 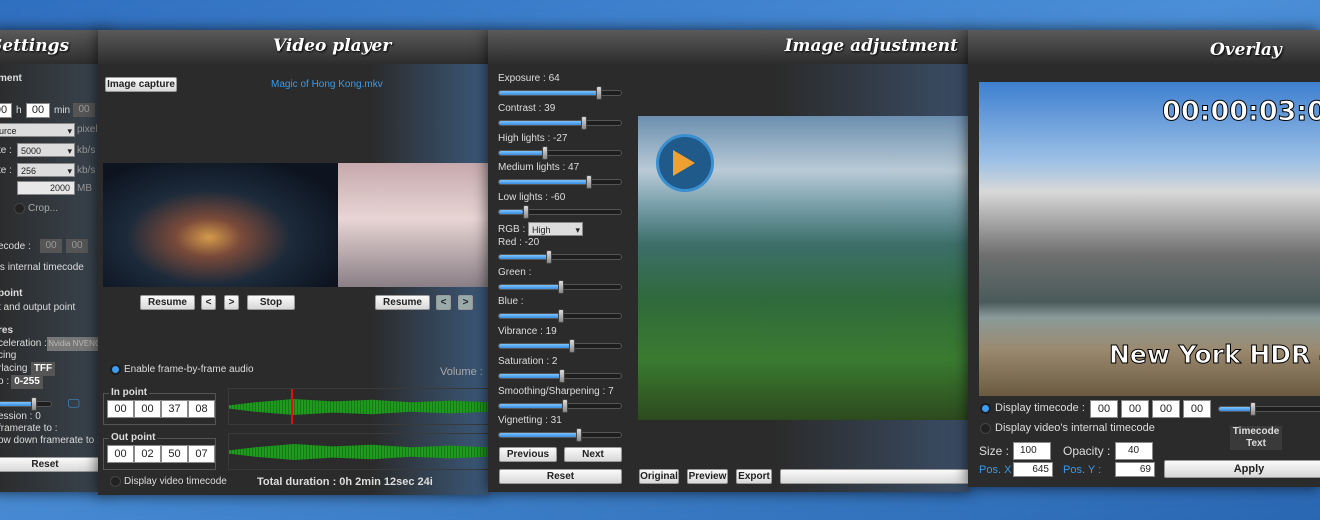 I want to click on in-hours: 00, so click(x=120, y=409).